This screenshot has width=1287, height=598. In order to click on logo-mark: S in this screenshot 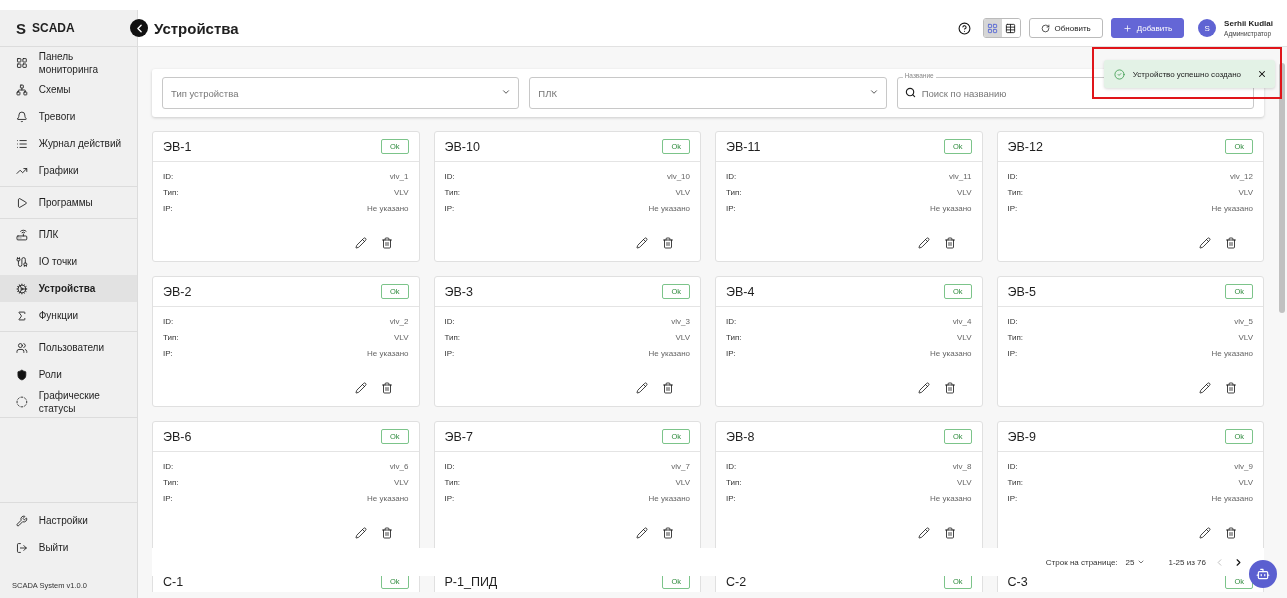, I will do `click(21, 28)`.